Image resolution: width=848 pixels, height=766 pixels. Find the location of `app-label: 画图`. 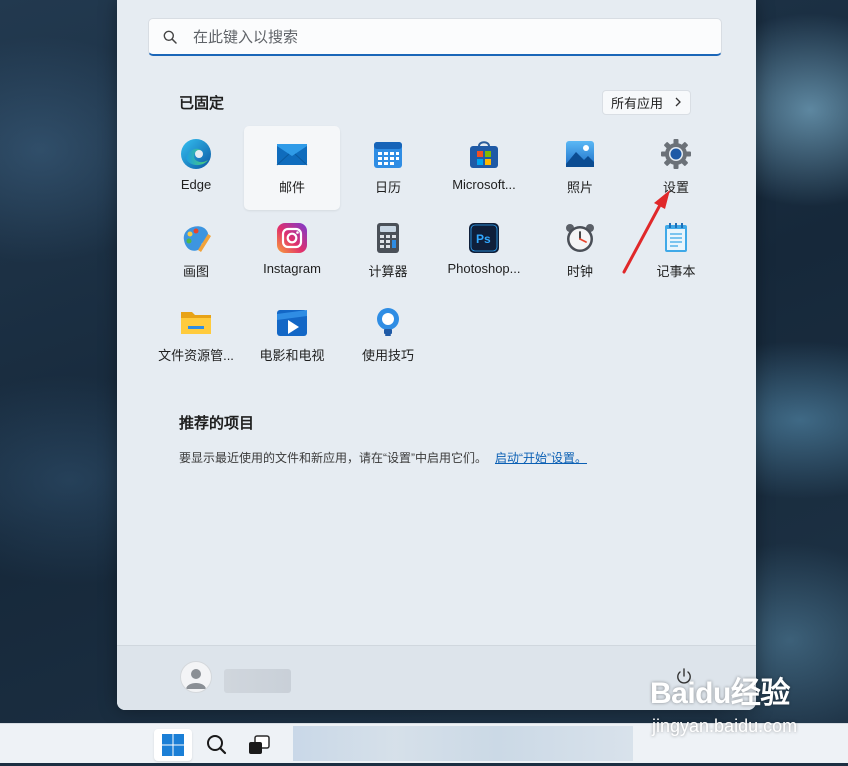

app-label: 画图 is located at coordinates (195, 271).